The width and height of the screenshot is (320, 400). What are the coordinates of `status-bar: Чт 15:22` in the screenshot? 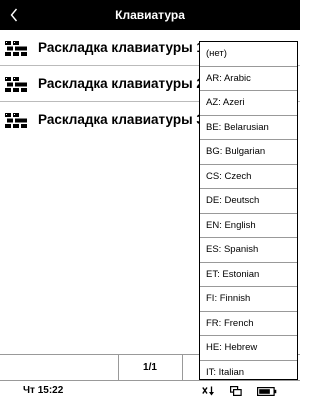 It's located at (150, 390).